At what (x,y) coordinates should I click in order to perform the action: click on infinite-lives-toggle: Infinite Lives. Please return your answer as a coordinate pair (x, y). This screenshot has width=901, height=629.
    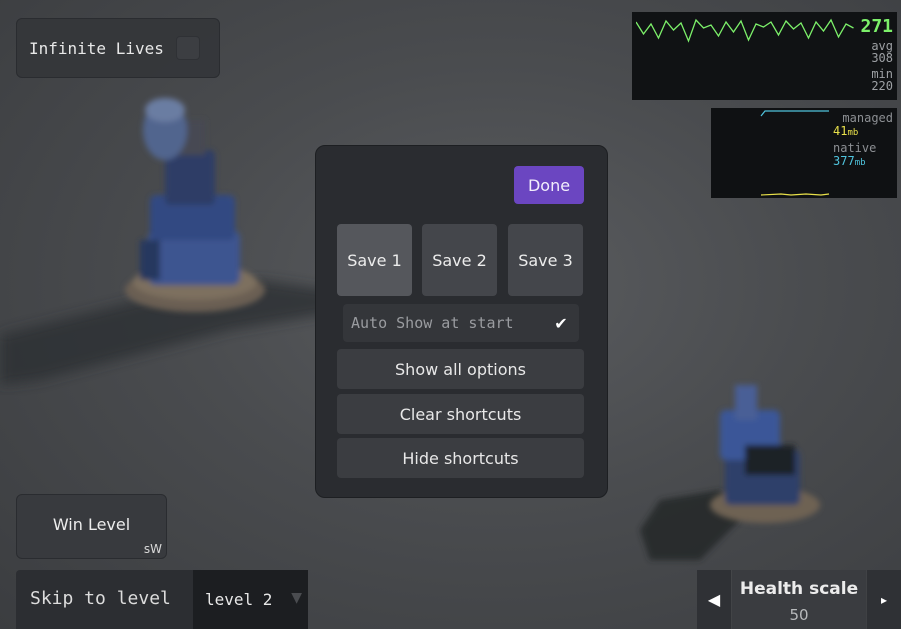
    Looking at the image, I should click on (118, 48).